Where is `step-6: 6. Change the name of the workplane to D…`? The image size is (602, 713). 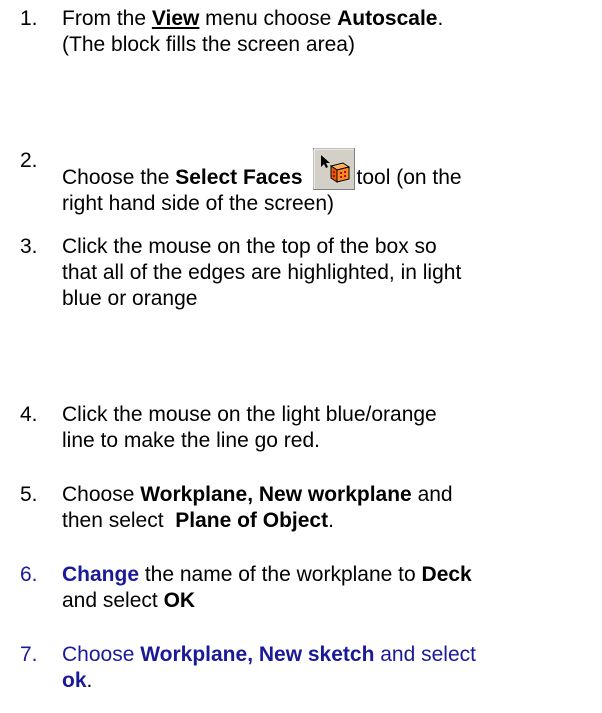 step-6: 6. Change the name of the workplane to D… is located at coordinates (246, 587).